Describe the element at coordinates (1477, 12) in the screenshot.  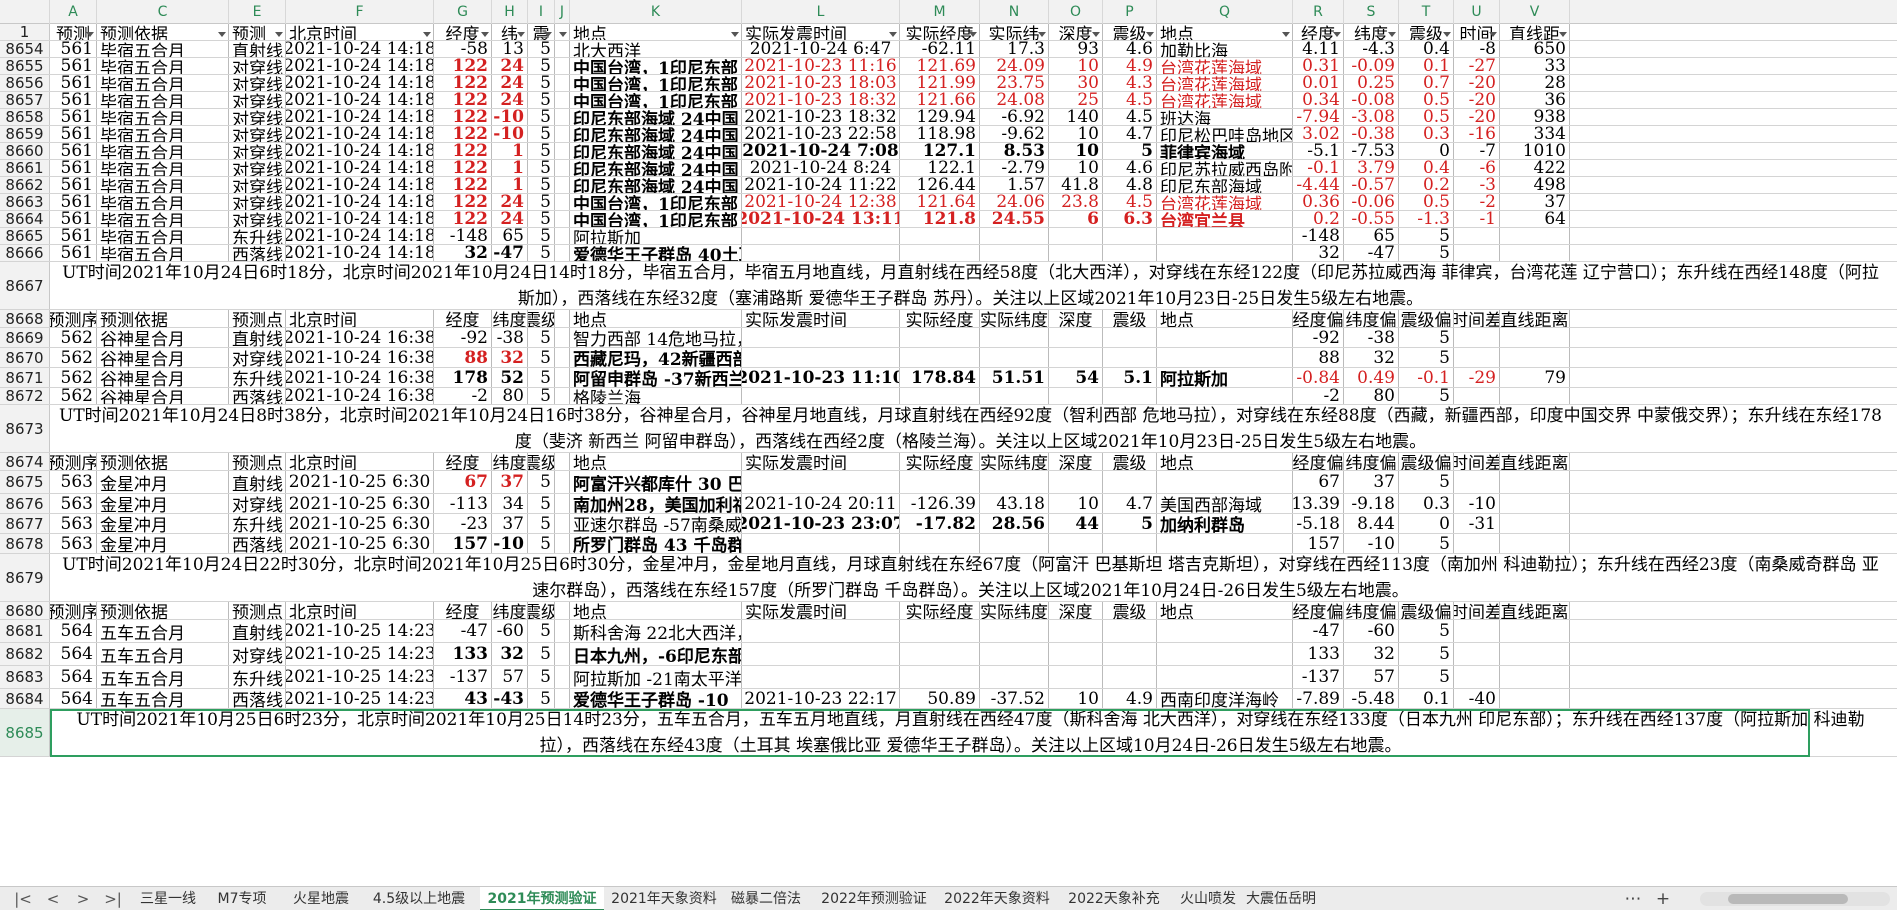
I see `column-header-u: U` at that location.